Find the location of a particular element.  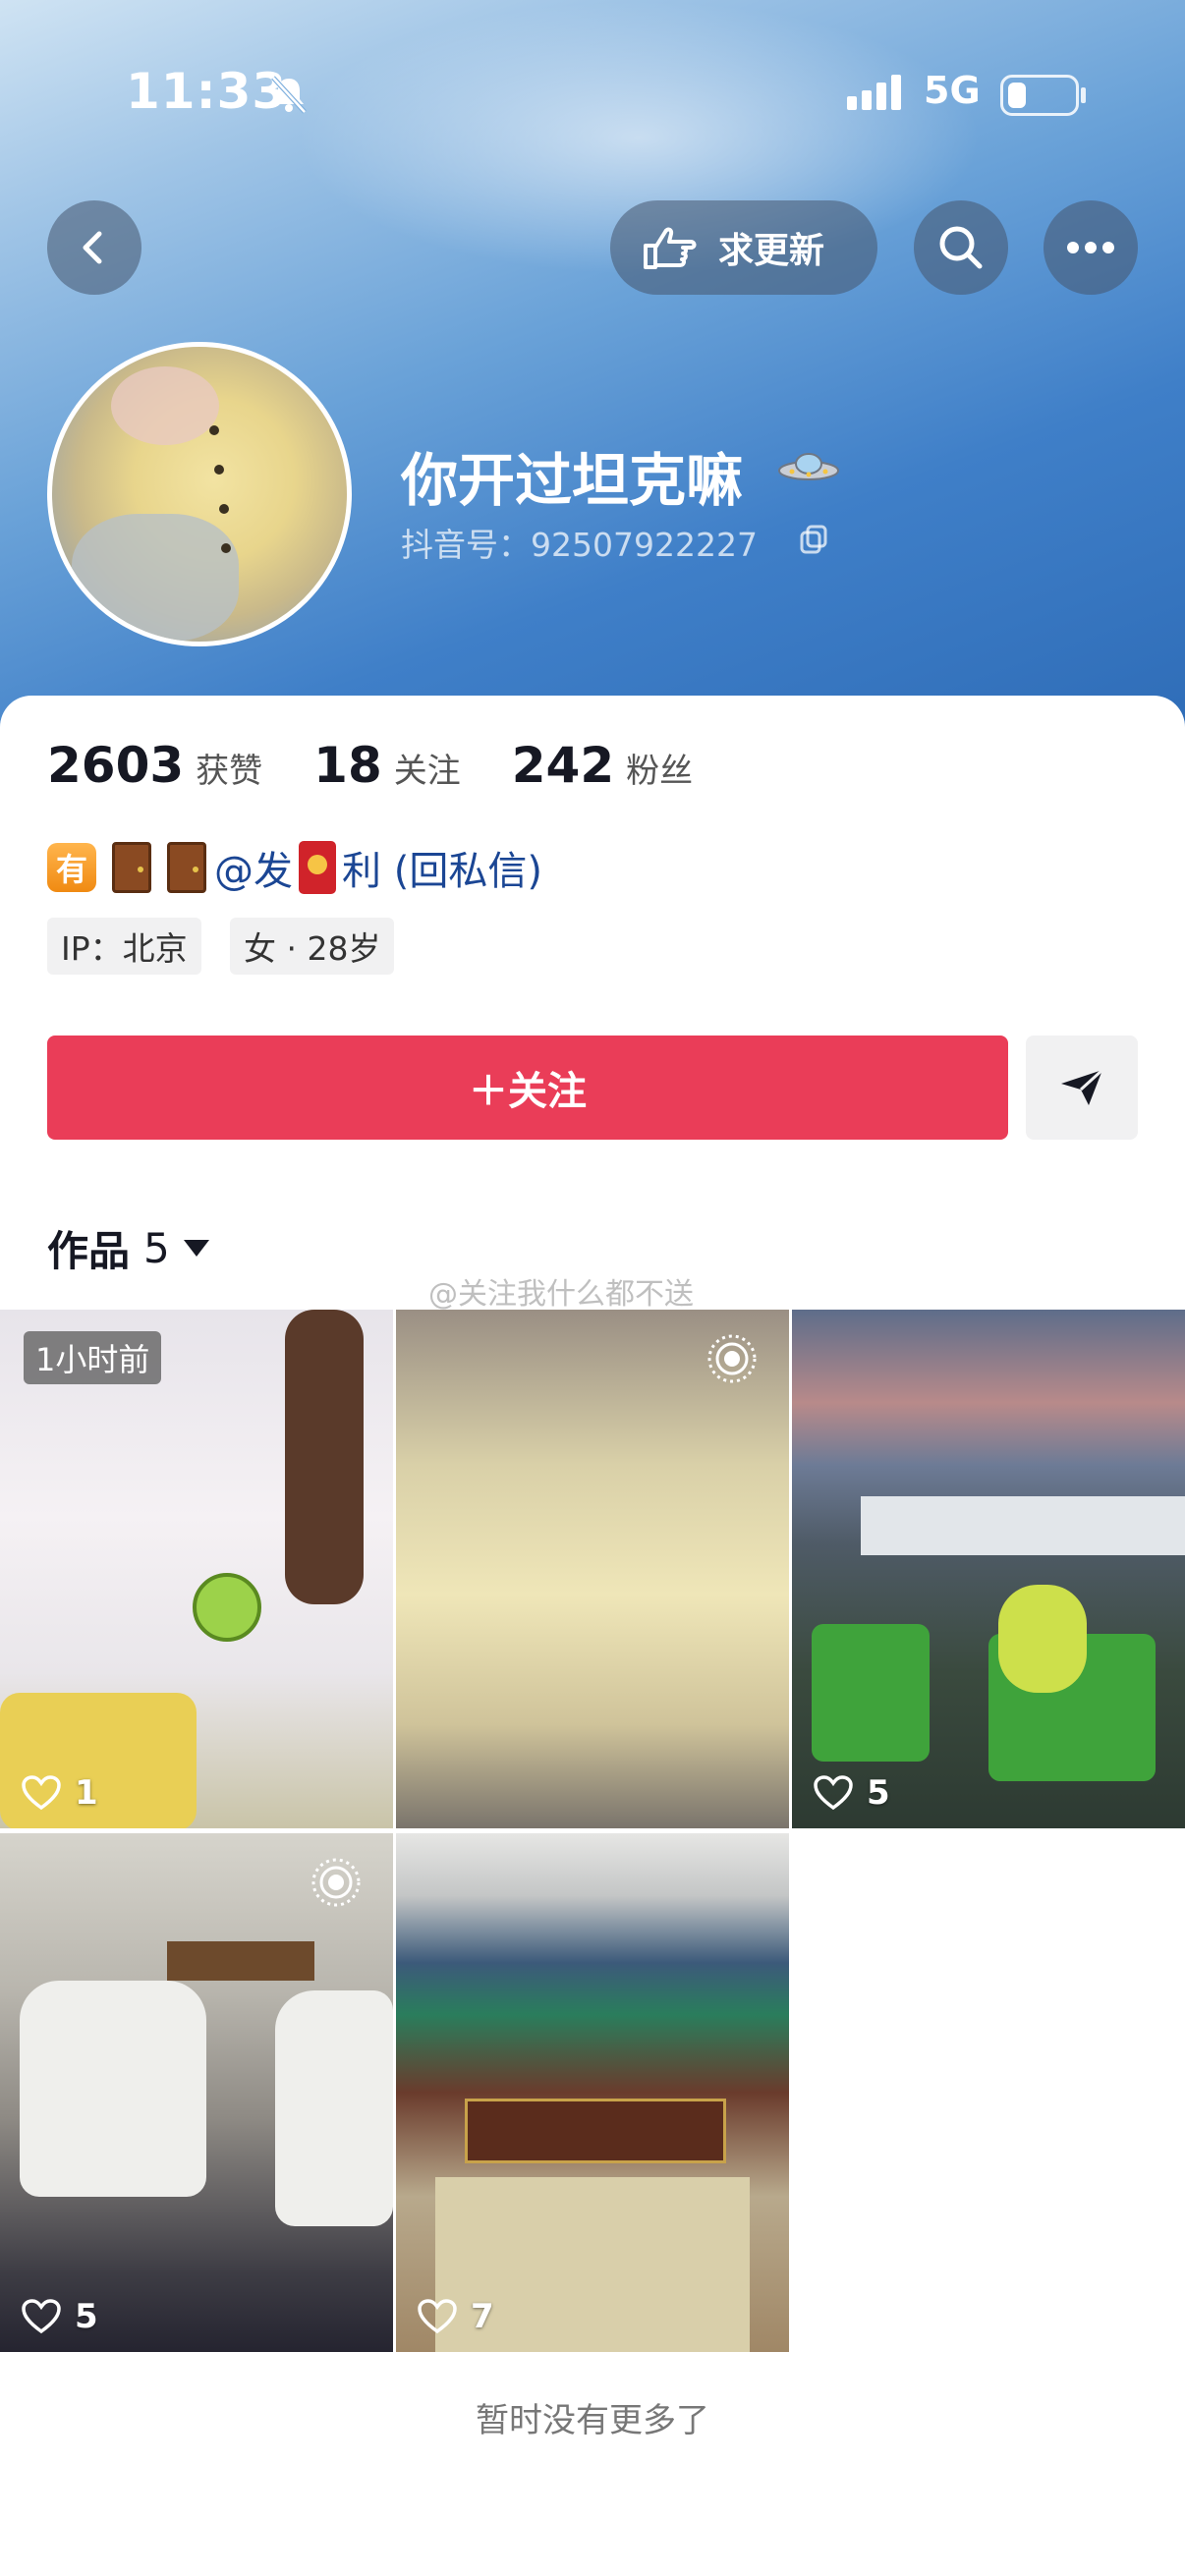

ip-tag: IP：北京 is located at coordinates (124, 946).